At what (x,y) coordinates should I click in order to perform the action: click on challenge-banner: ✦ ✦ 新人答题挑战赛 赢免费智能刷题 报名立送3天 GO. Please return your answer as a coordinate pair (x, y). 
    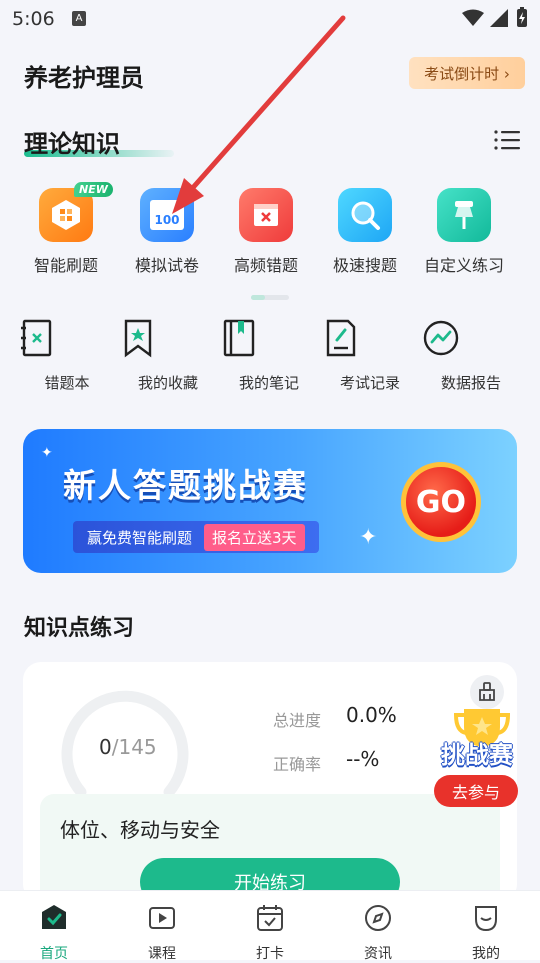
    Looking at the image, I should click on (270, 501).